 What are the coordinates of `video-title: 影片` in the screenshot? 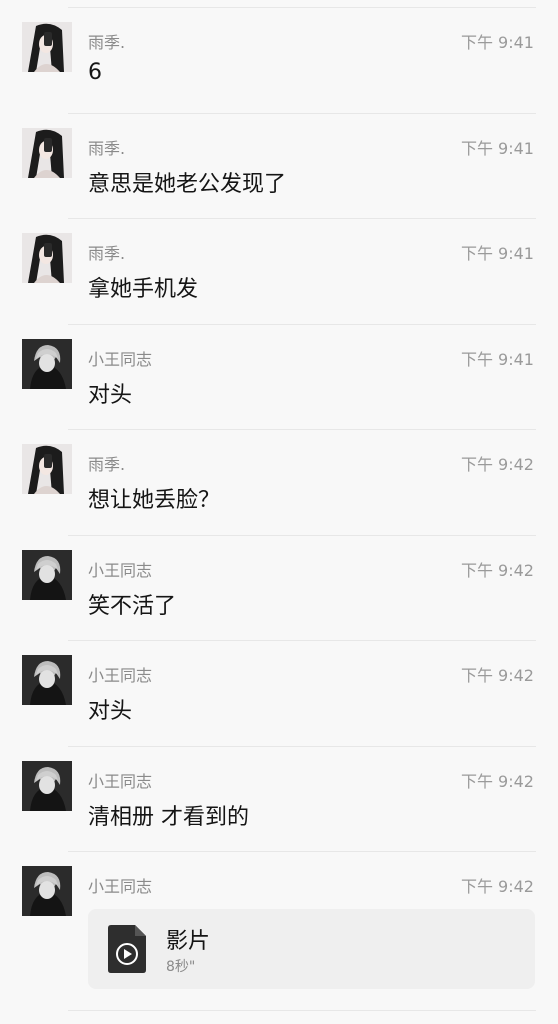 It's located at (188, 941).